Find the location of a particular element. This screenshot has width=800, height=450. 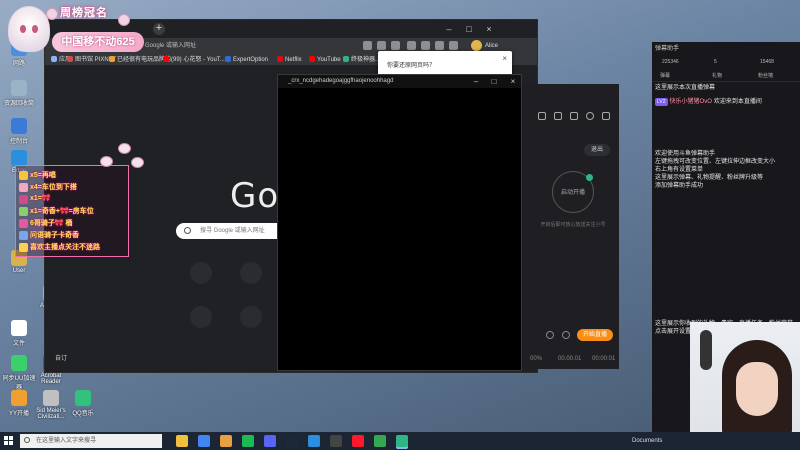

webcam-feed is located at coordinates (745, 379).